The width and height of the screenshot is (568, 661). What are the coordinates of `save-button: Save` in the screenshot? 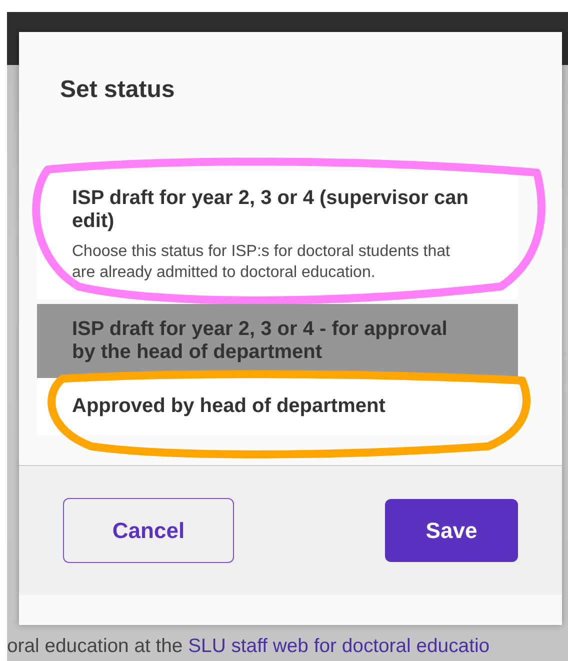 It's located at (451, 530).